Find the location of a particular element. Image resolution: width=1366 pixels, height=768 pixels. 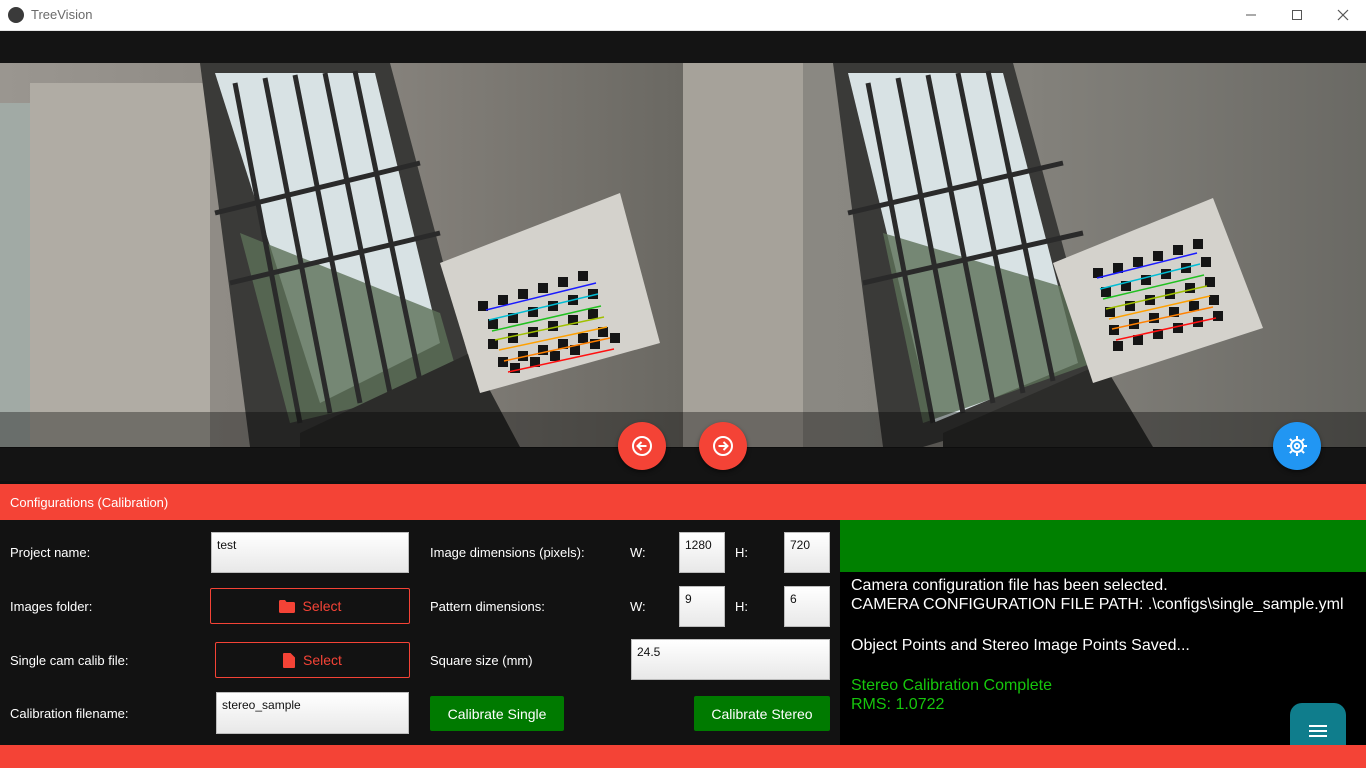

close-button is located at coordinates (1343, 15).